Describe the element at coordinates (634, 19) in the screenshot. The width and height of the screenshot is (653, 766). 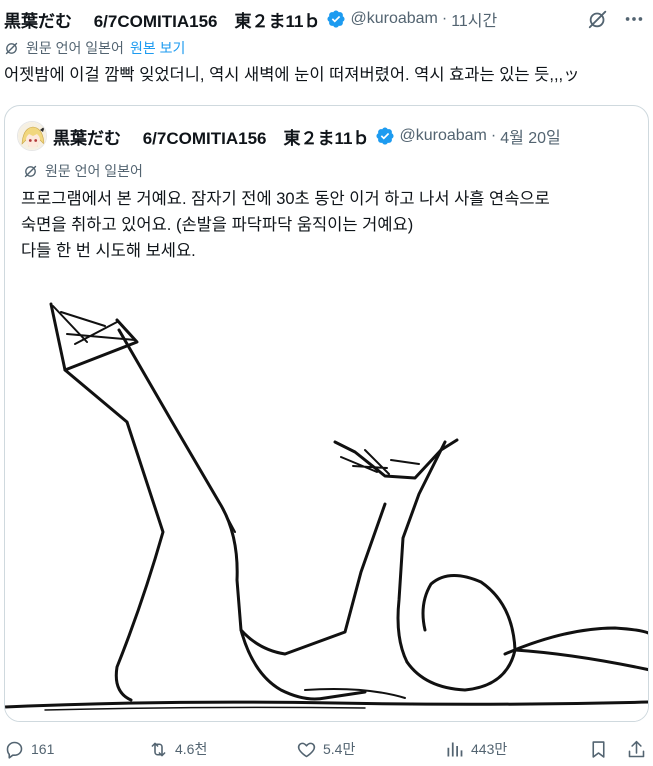
I see `more-icon` at that location.